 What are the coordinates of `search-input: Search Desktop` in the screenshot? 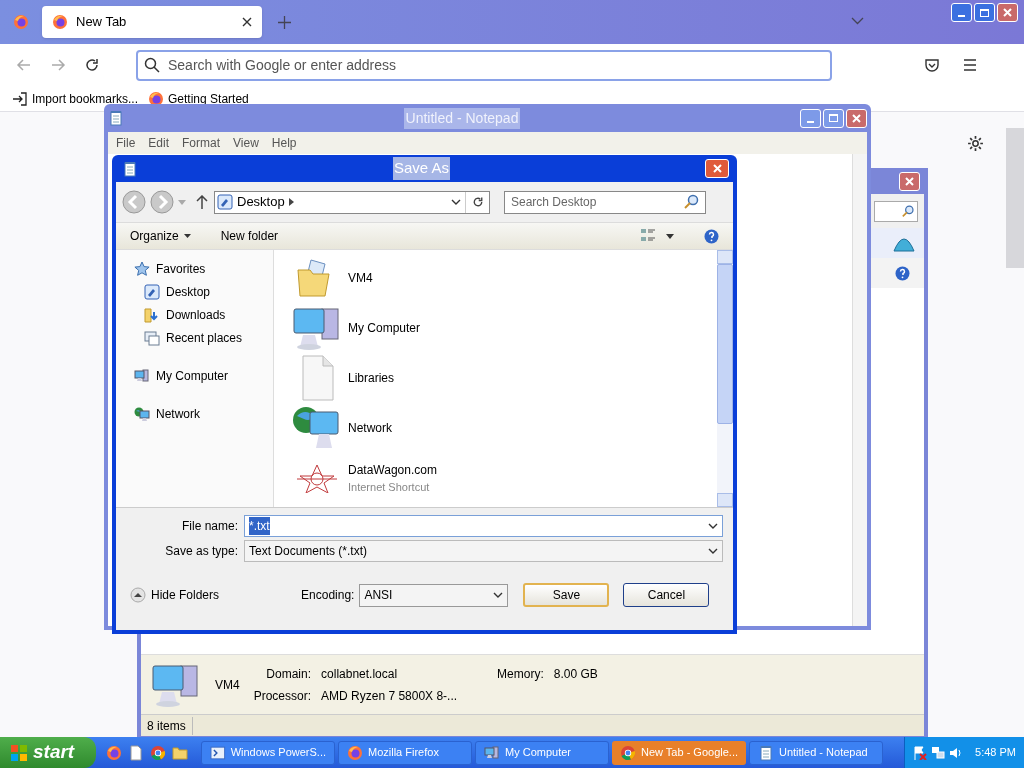 It's located at (597, 202).